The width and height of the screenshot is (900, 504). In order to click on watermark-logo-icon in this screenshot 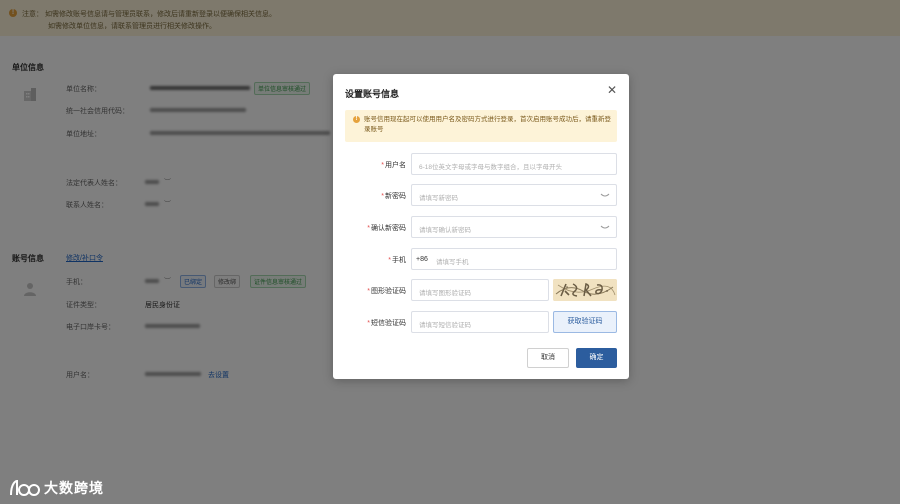, I will do `click(24, 488)`.